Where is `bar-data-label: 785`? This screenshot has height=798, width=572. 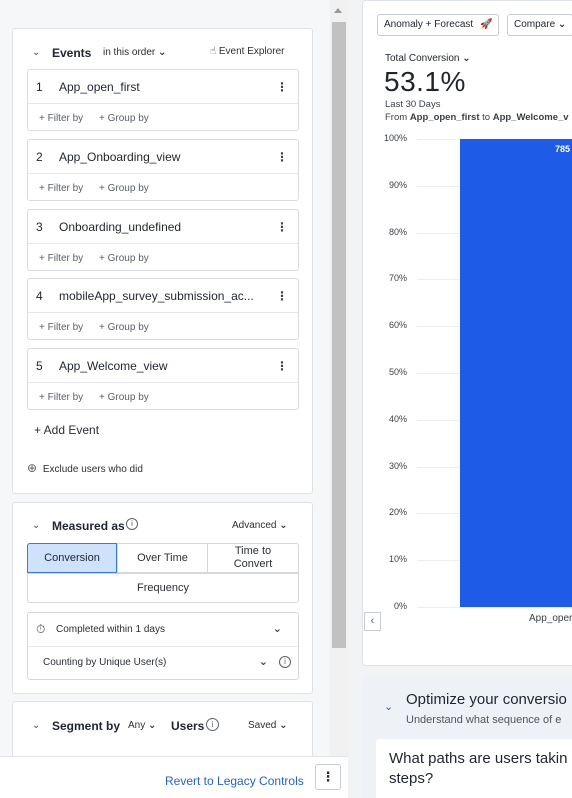
bar-data-label: 785 is located at coordinates (563, 149).